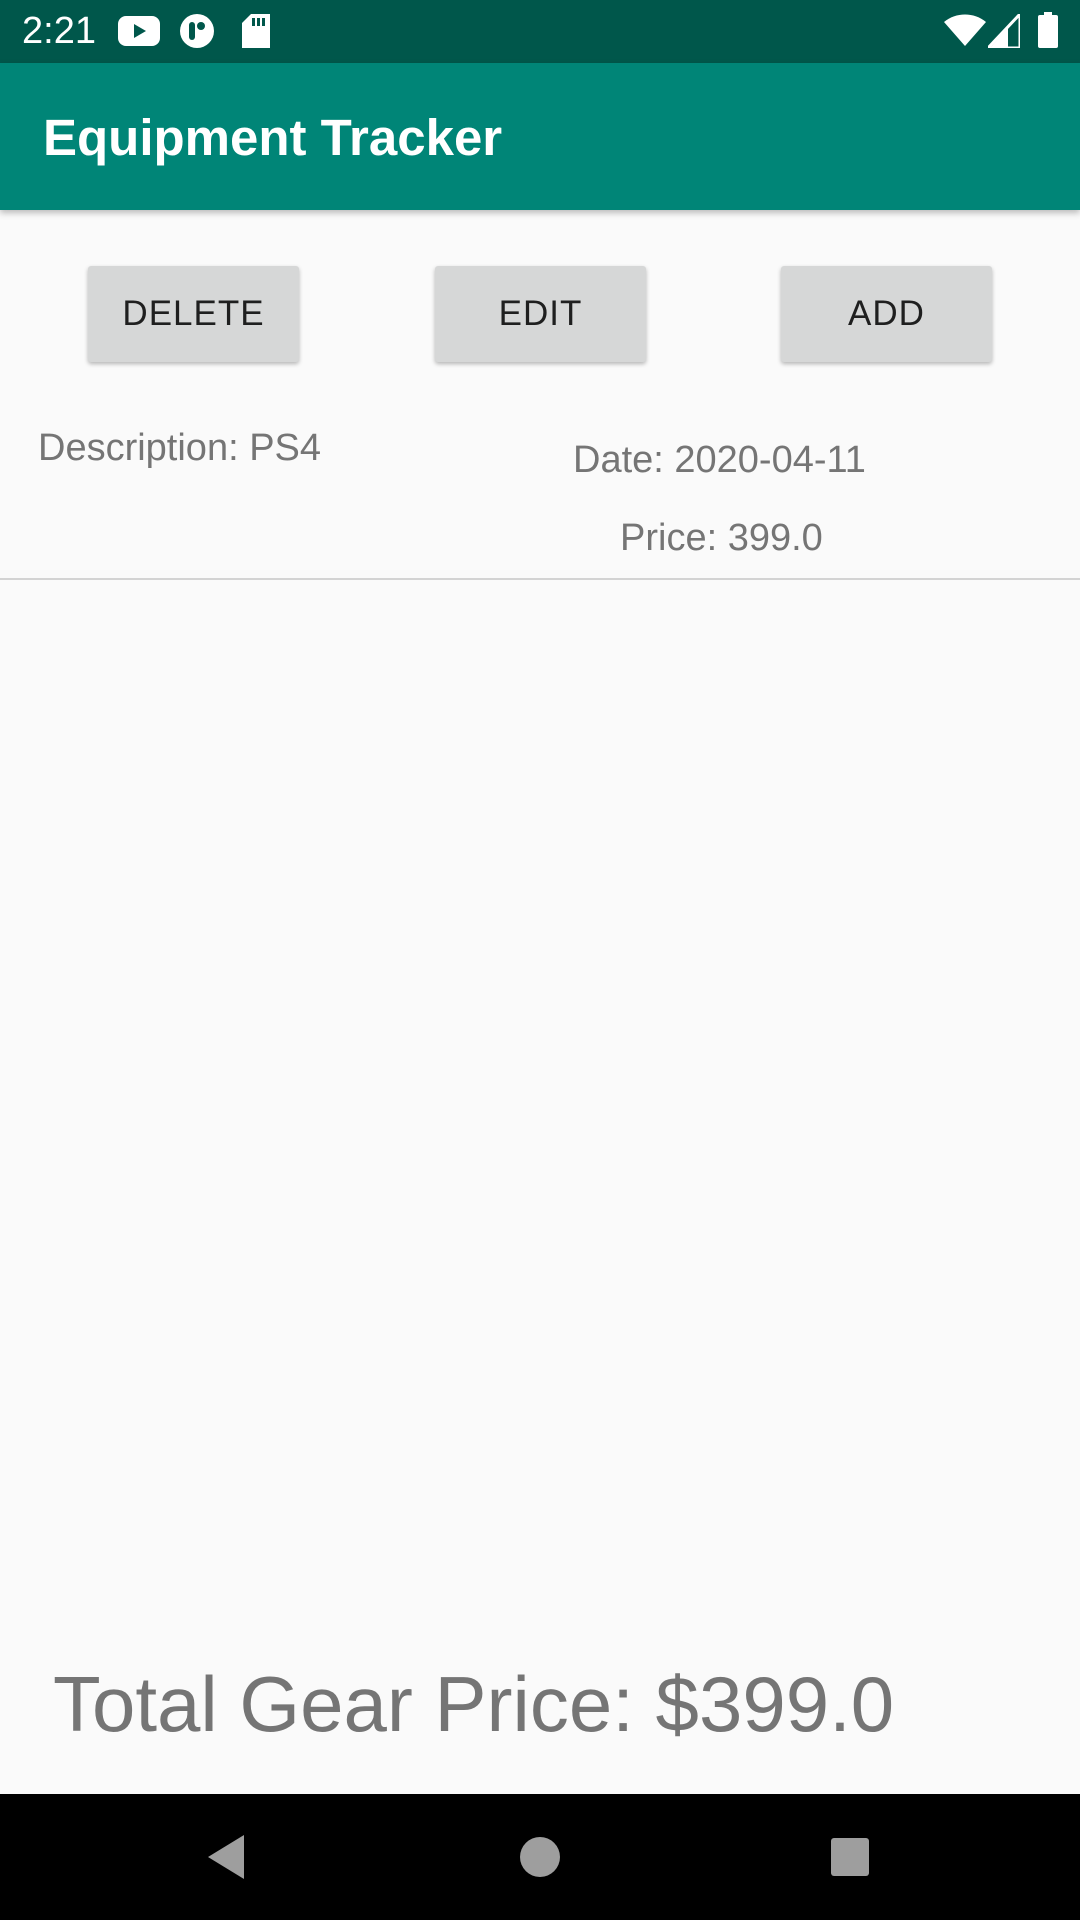  Describe the element at coordinates (540, 31) in the screenshot. I see `status-bar: 2:21` at that location.